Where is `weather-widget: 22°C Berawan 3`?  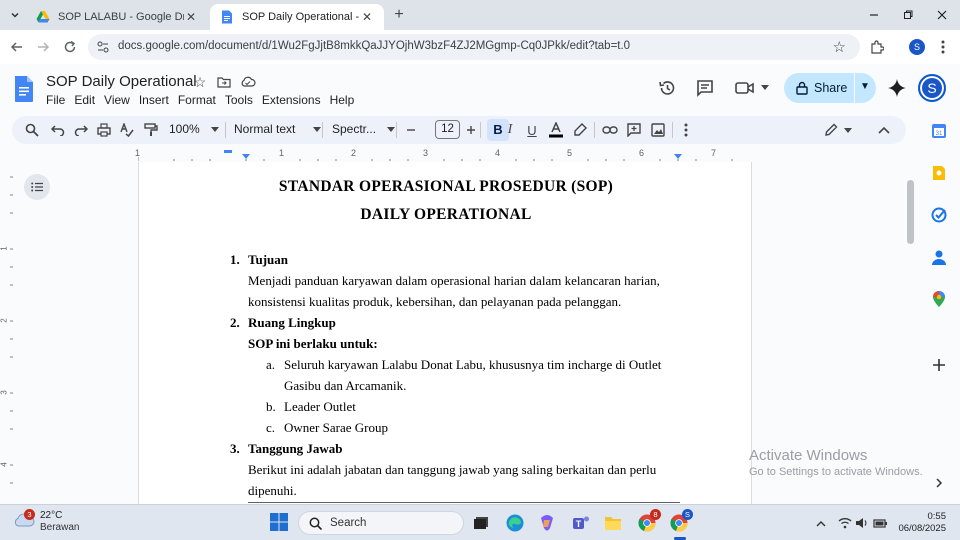
weather-widget: 22°C Berawan 3 is located at coordinates (45, 521).